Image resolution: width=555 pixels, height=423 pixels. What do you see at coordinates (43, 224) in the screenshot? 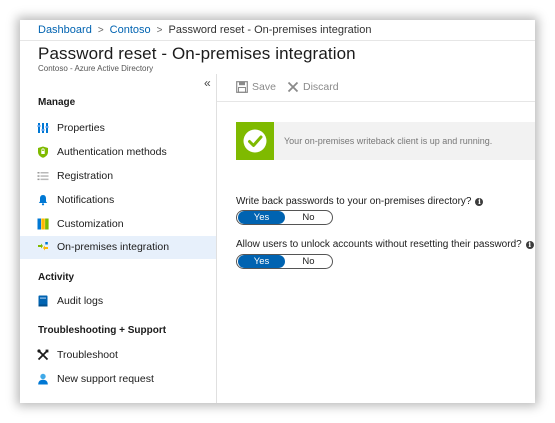
I see `customization-icon` at bounding box center [43, 224].